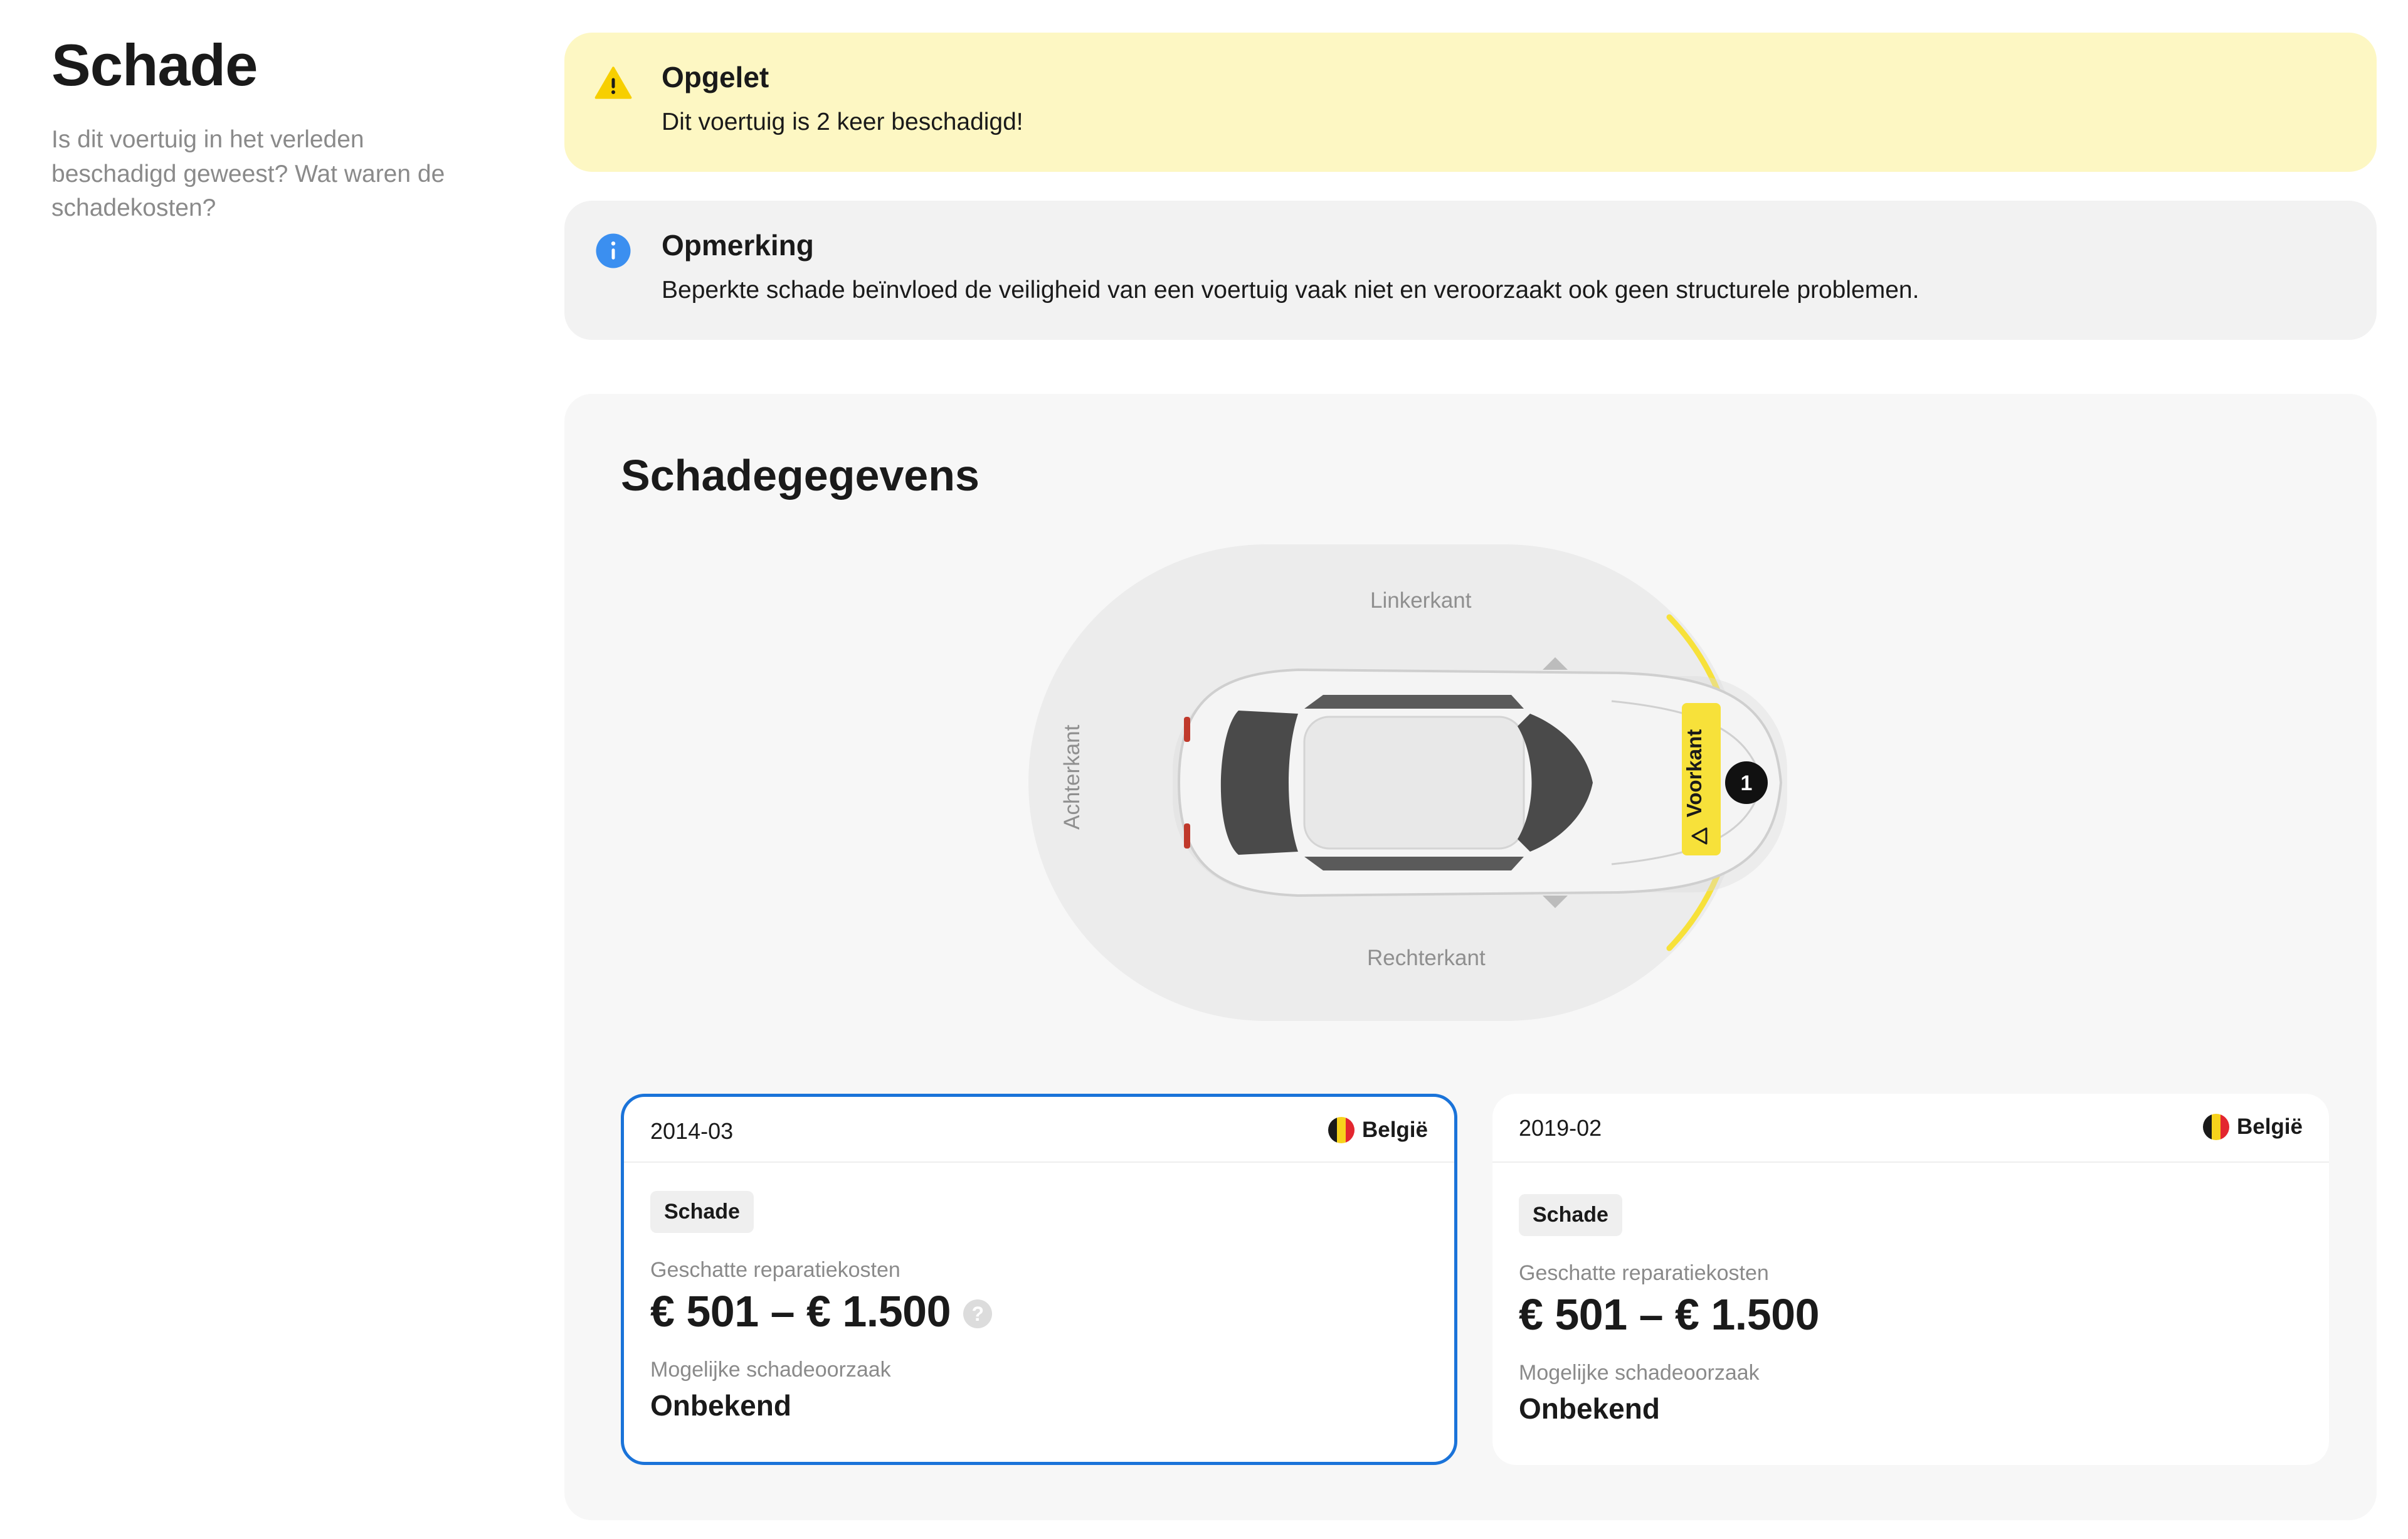  What do you see at coordinates (613, 251) in the screenshot?
I see `info-circle-icon` at bounding box center [613, 251].